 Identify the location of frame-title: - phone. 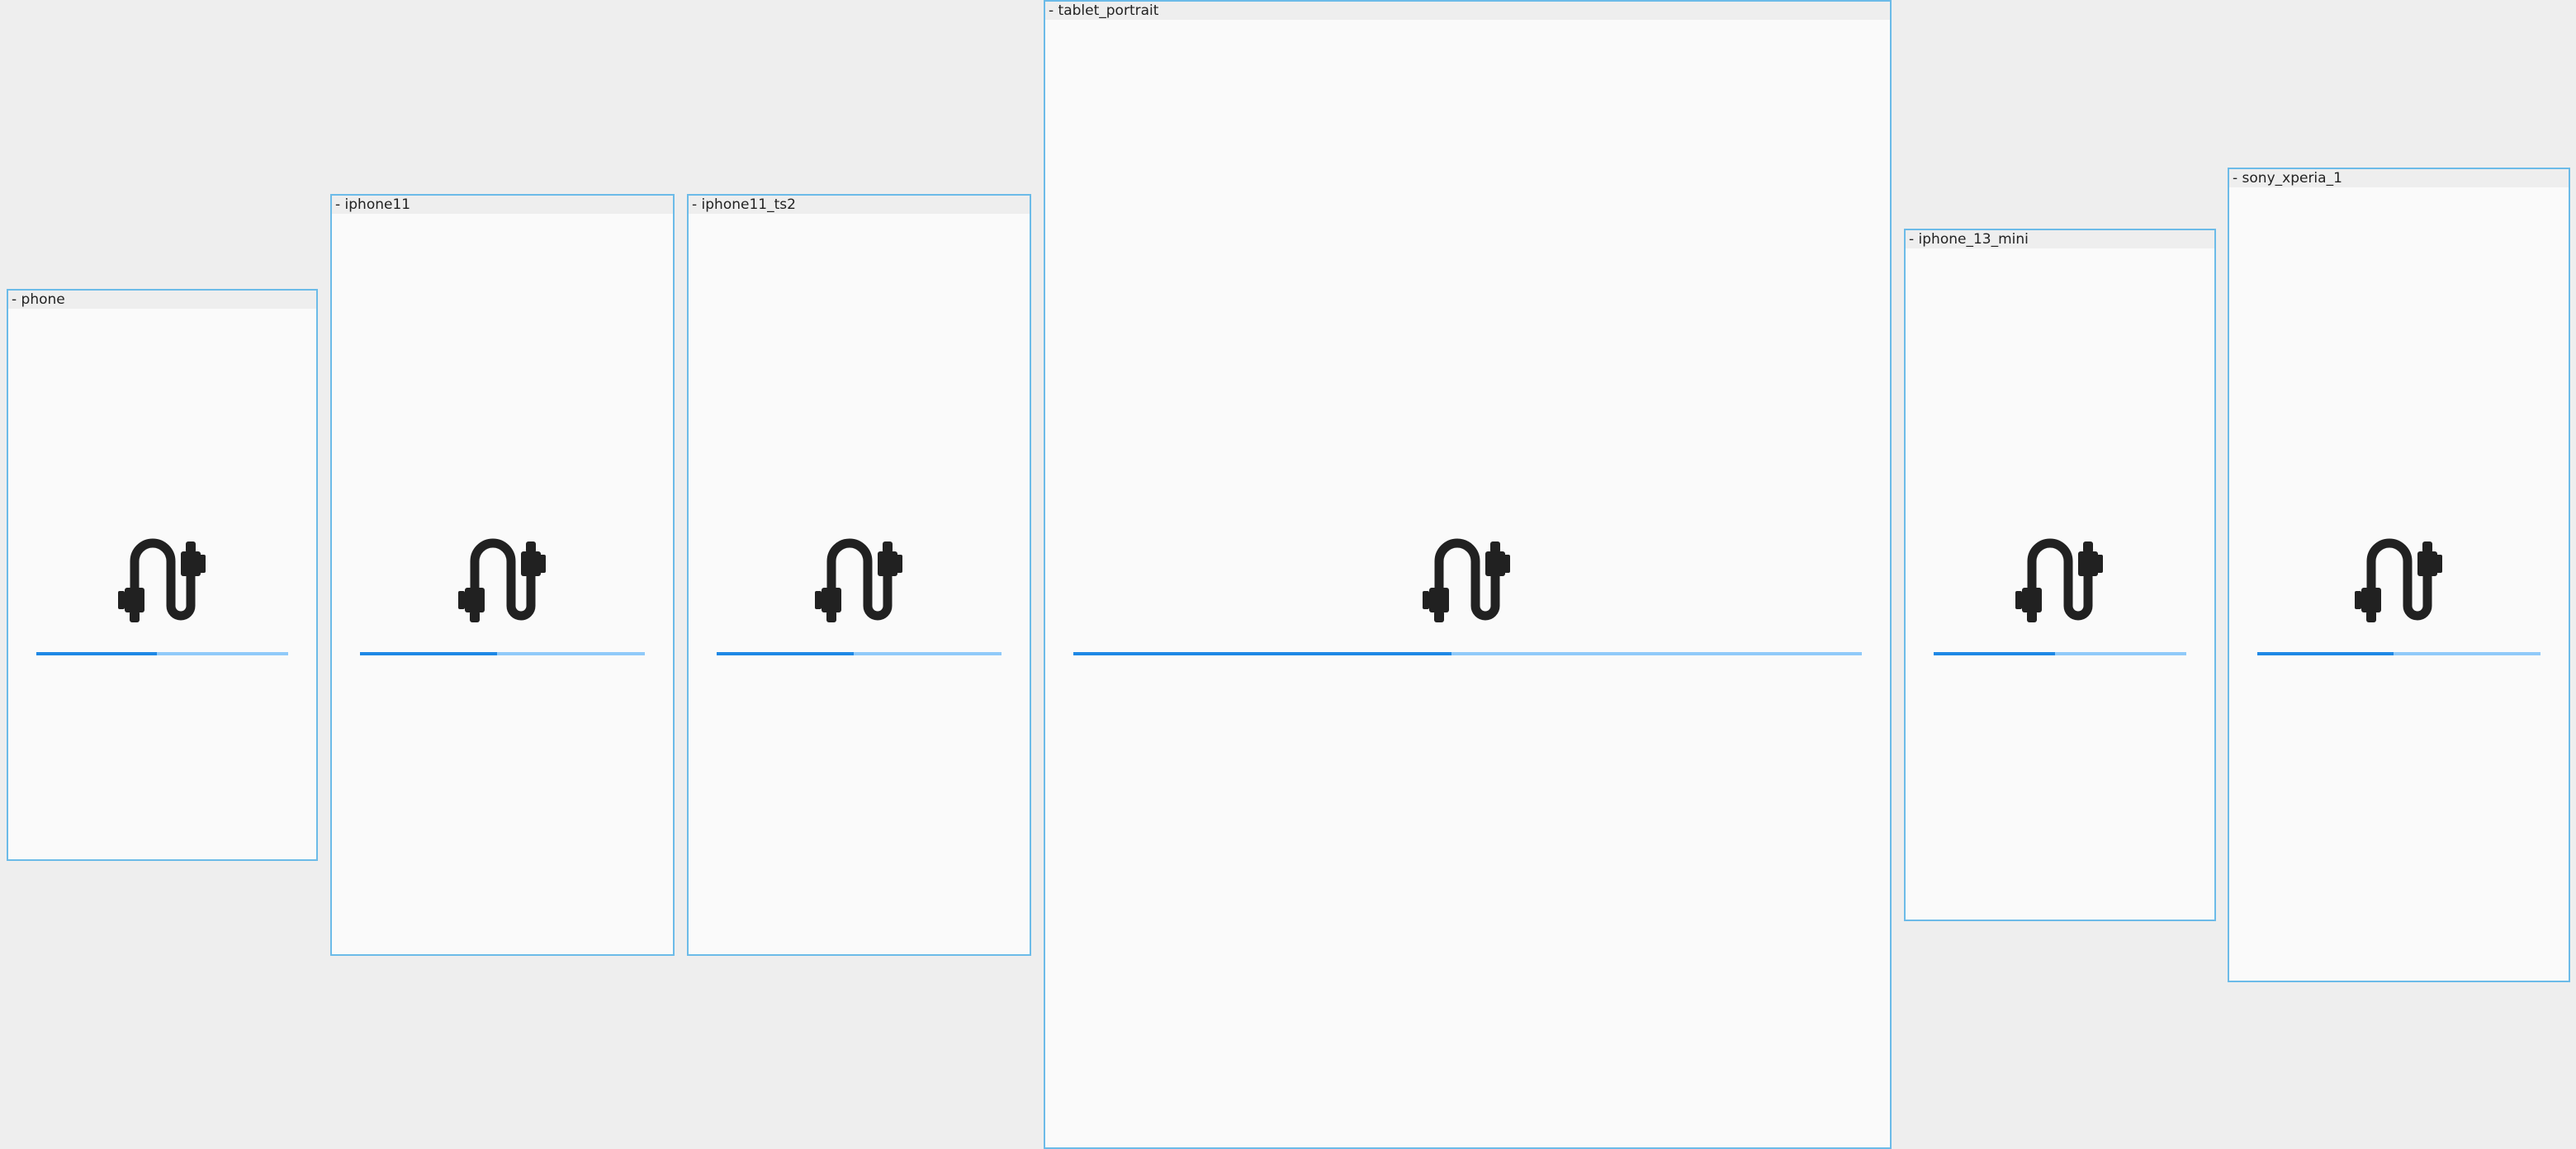
(162, 300).